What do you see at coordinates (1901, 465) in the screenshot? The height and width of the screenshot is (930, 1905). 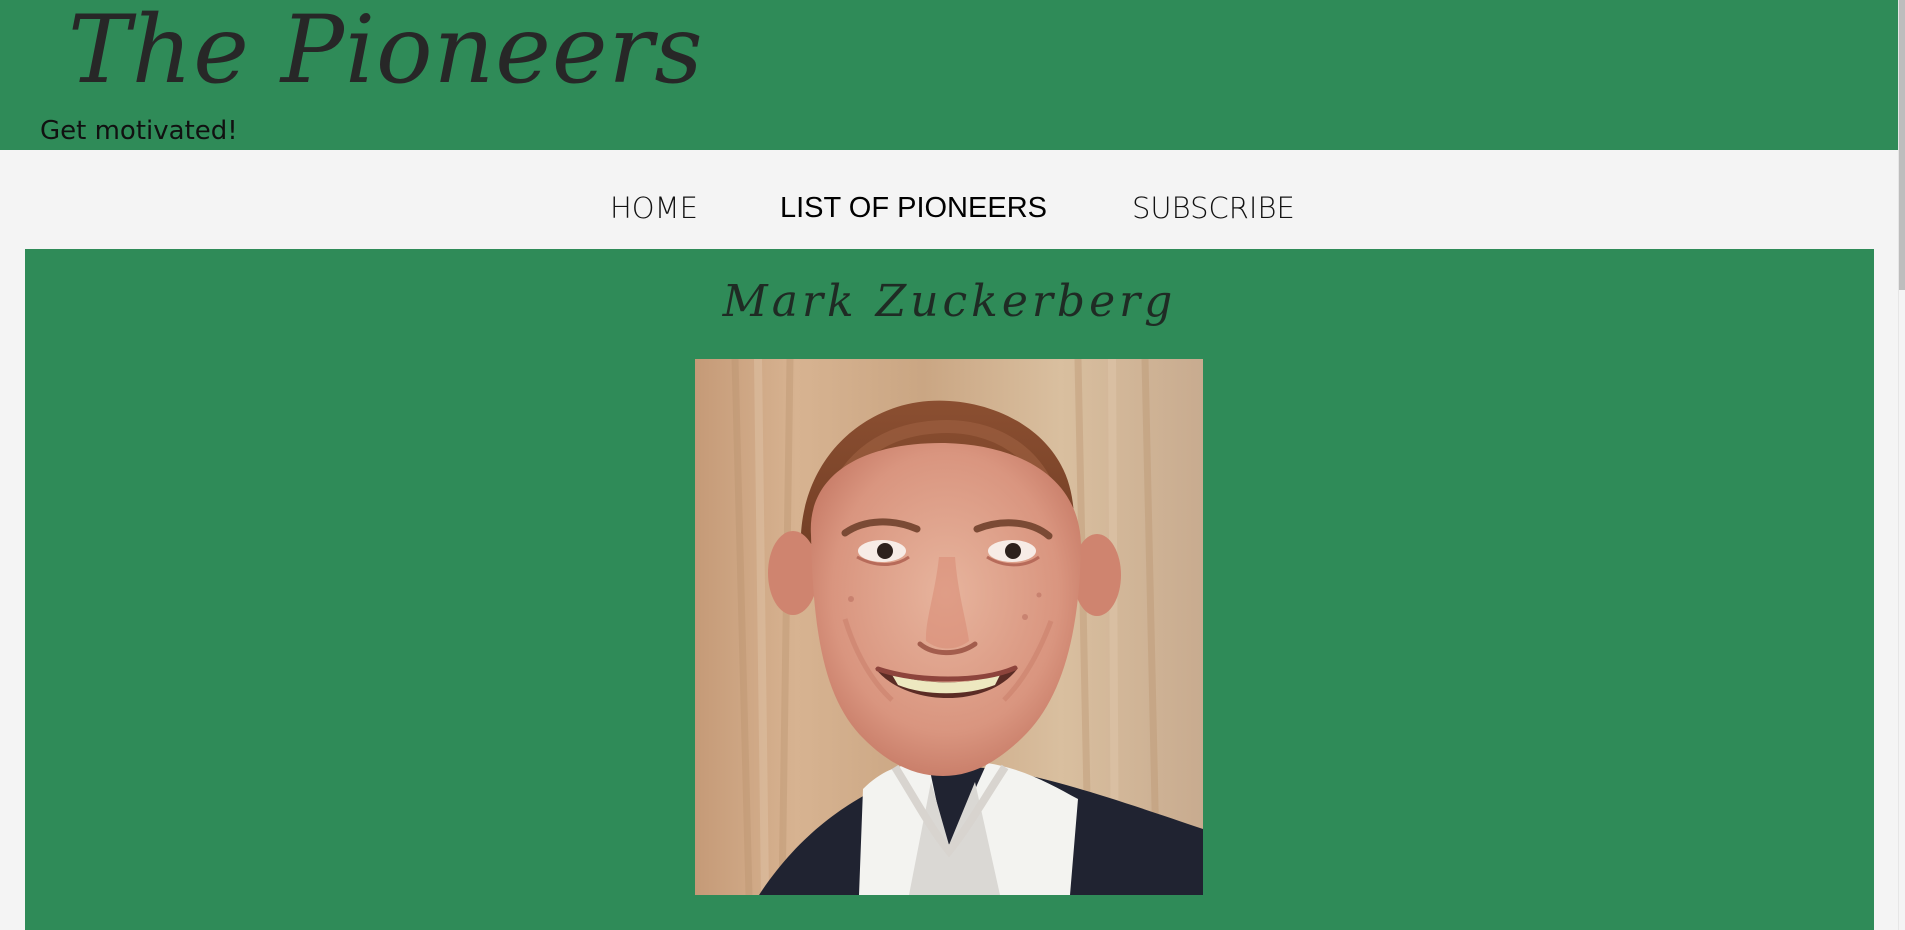 I see `page-scrollbar` at bounding box center [1901, 465].